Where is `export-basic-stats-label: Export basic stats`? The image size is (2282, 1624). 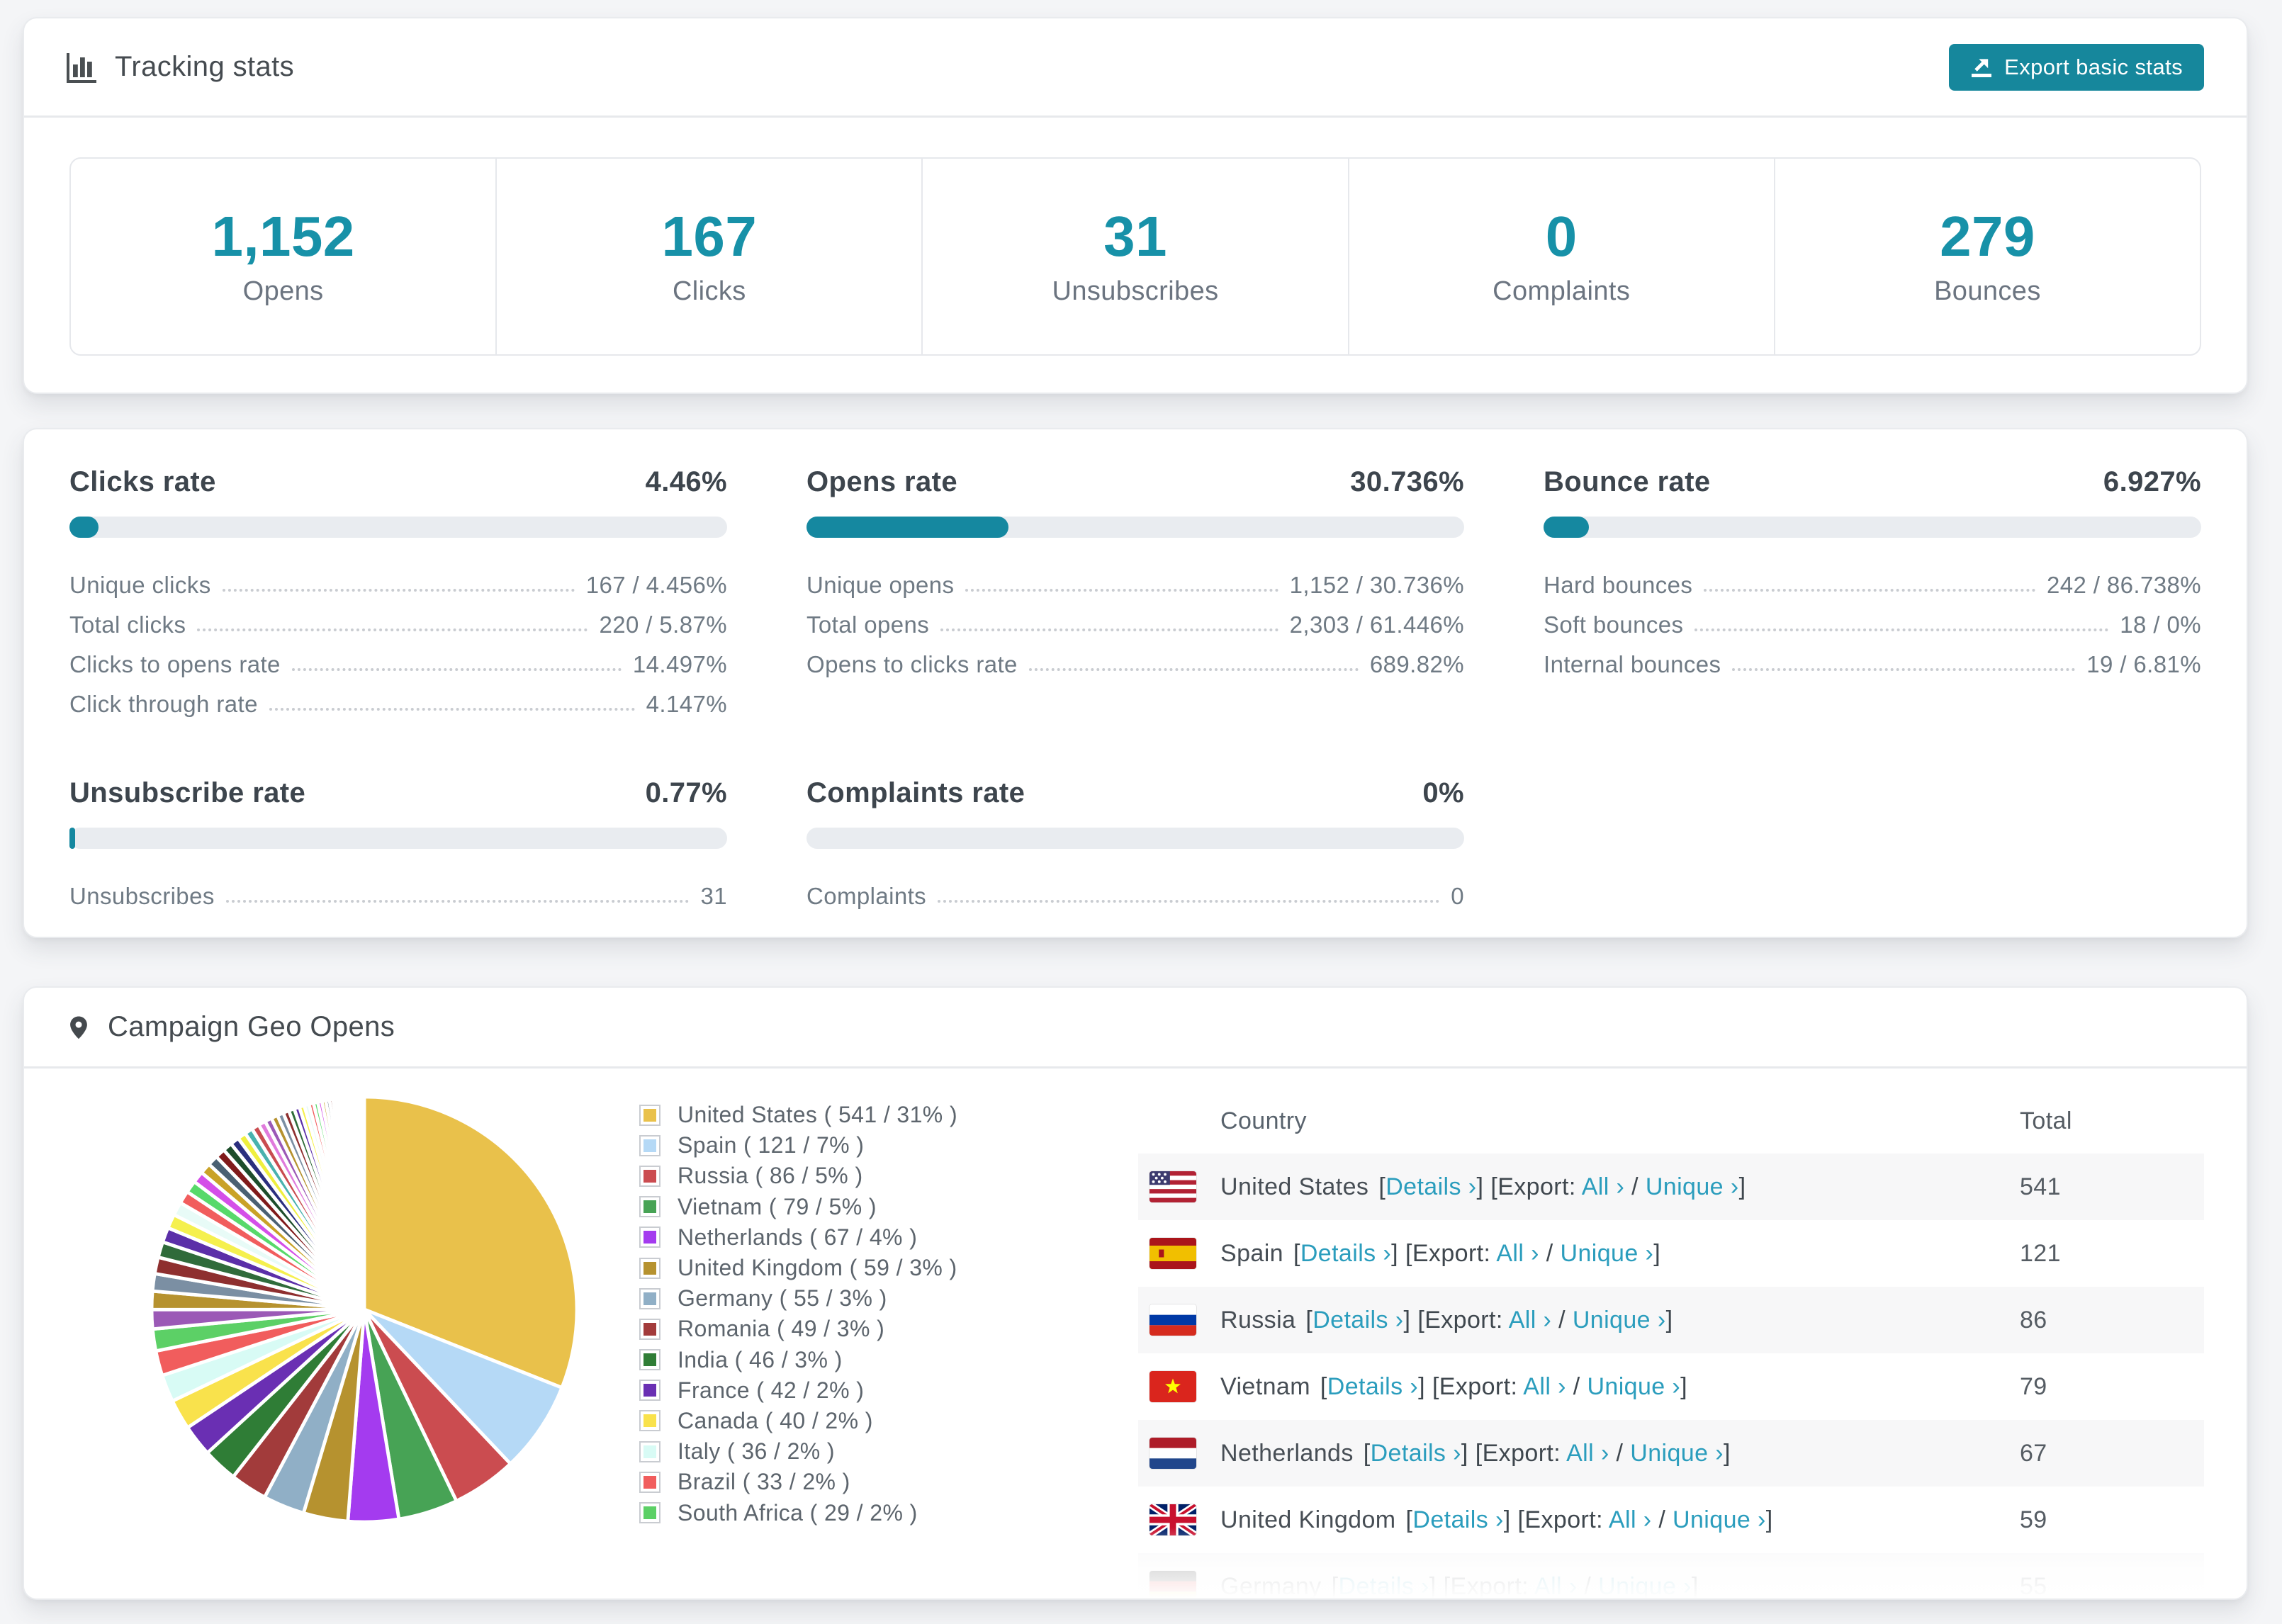
export-basic-stats-label: Export basic stats is located at coordinates (2094, 67).